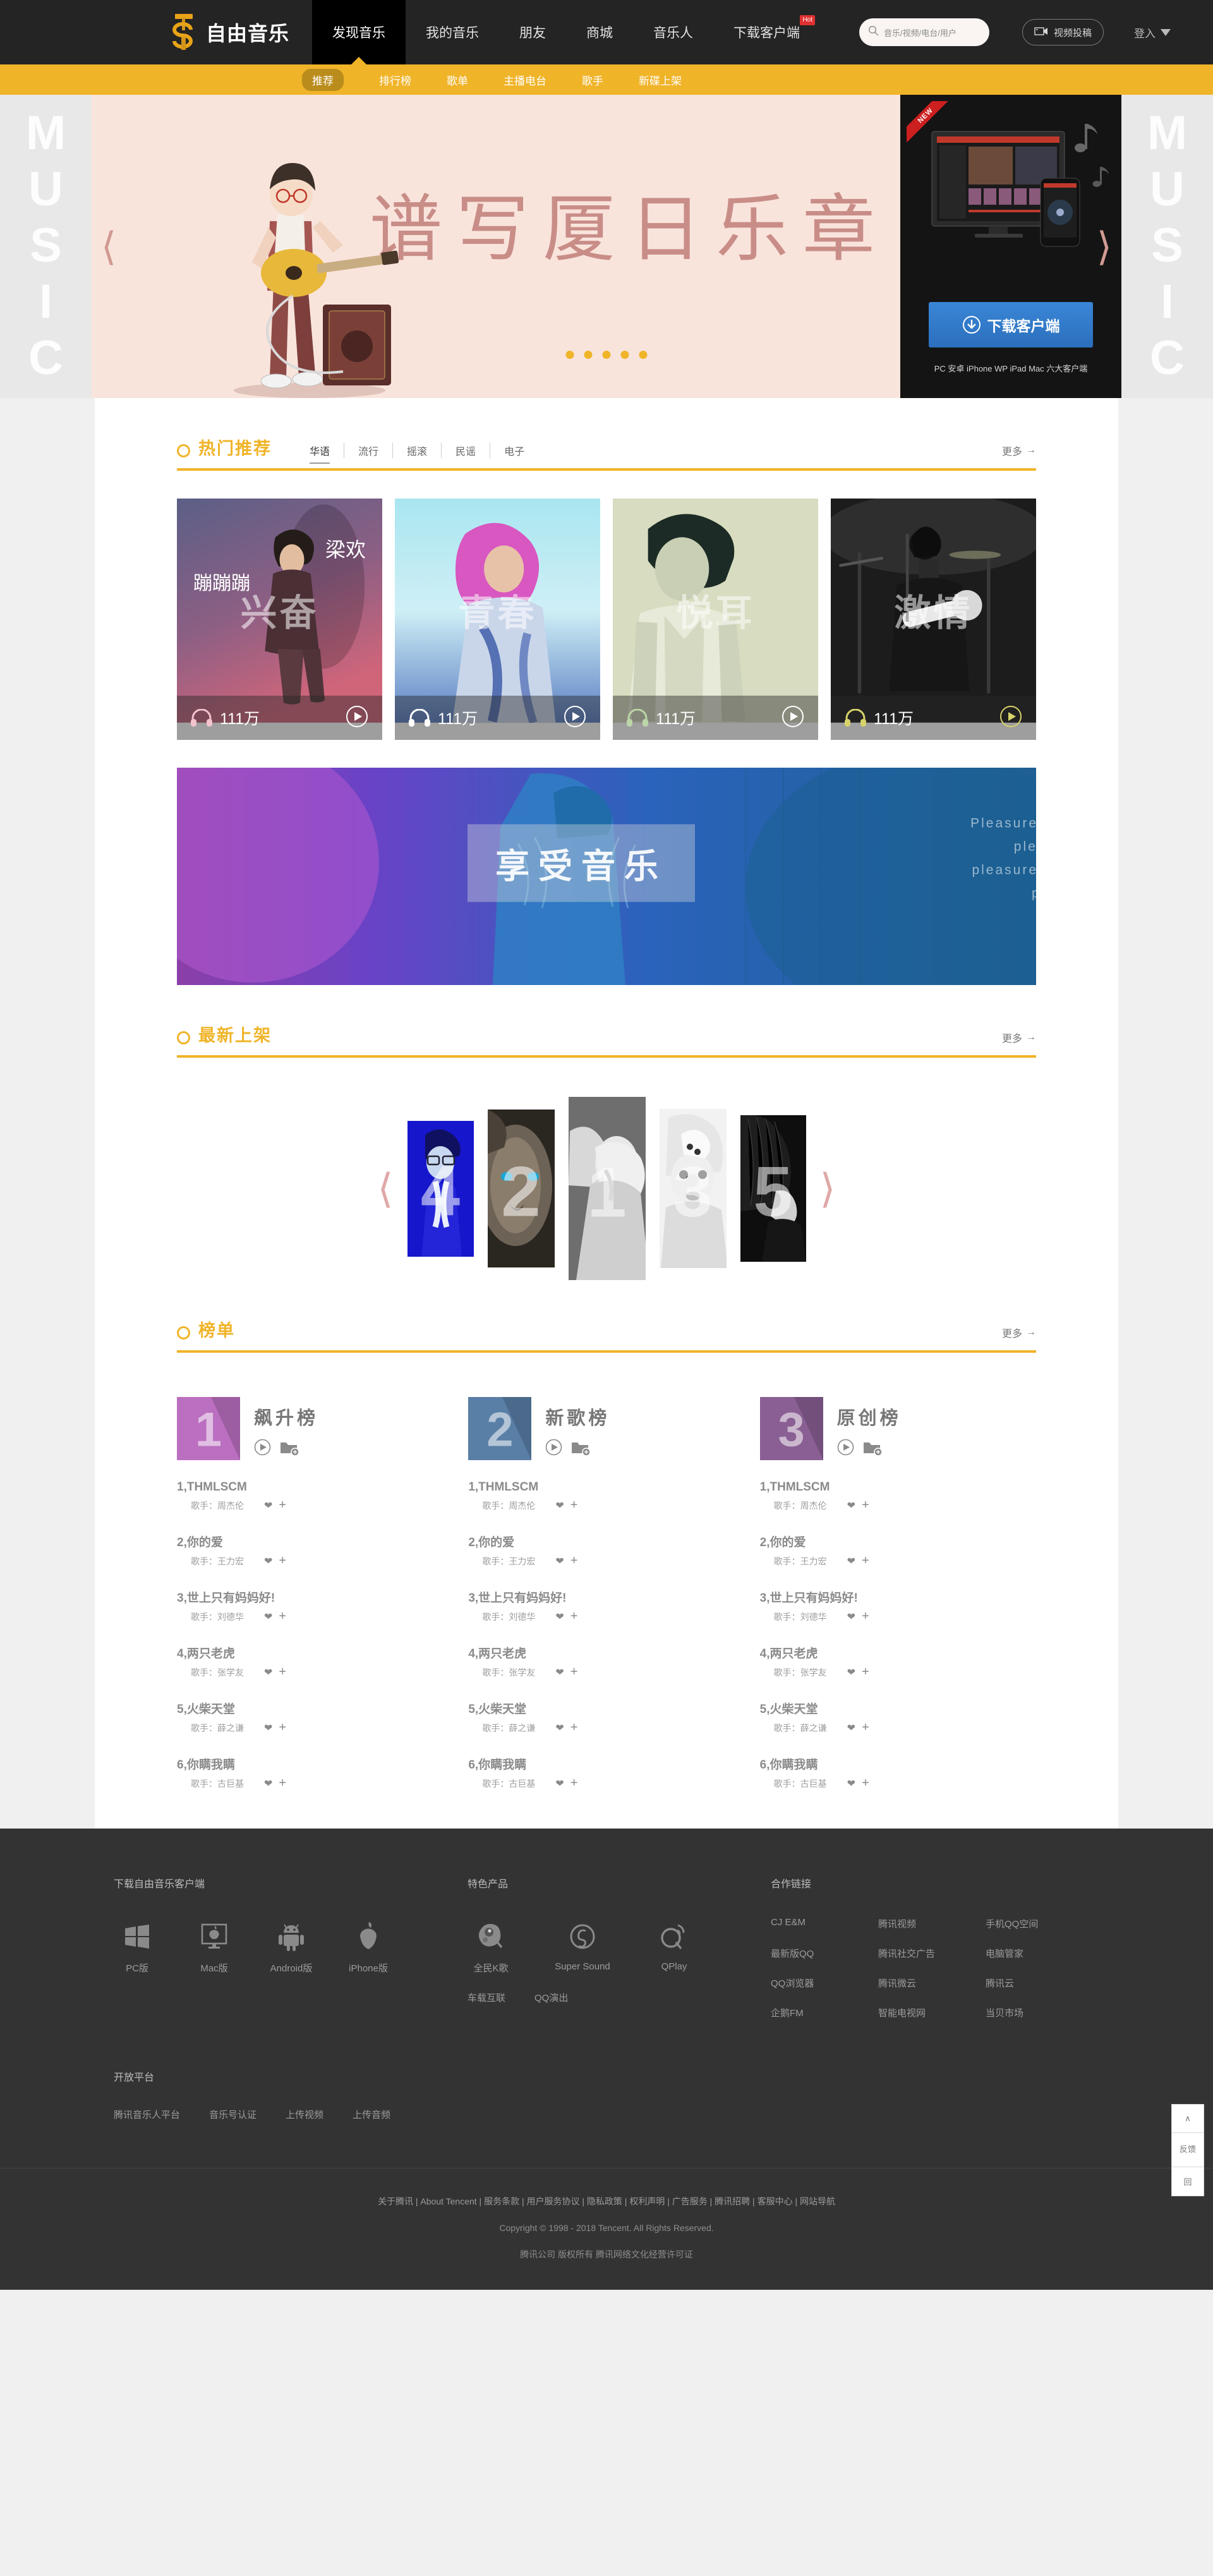  What do you see at coordinates (440, 1188) in the screenshot?
I see `carousel-item: 4` at bounding box center [440, 1188].